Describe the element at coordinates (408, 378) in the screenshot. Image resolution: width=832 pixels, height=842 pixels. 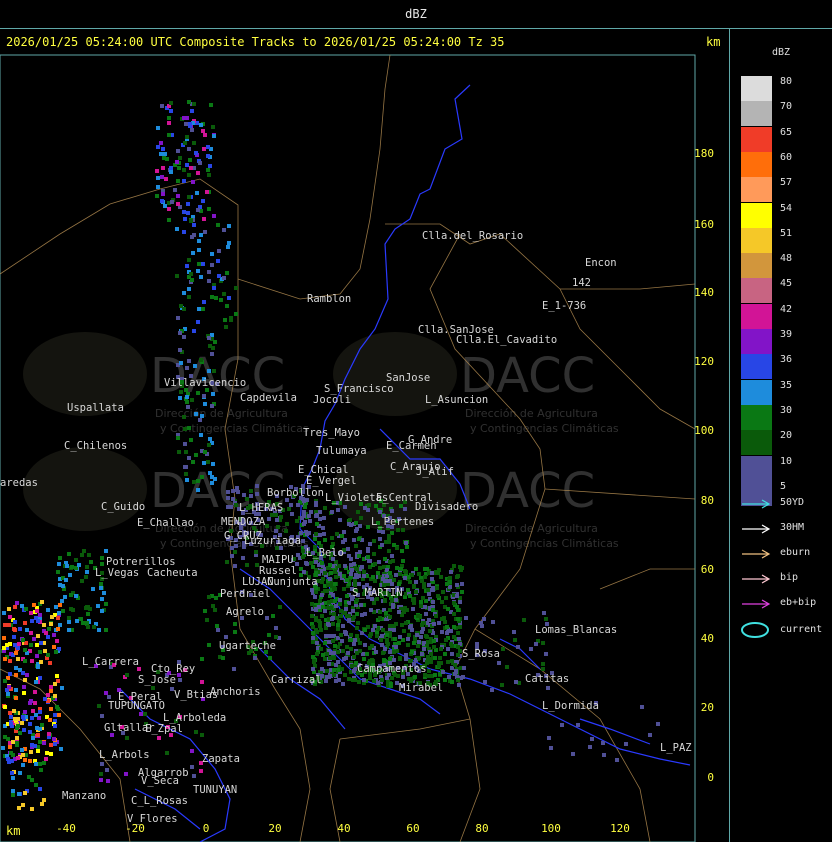
I see `place-label: SanJose` at that location.